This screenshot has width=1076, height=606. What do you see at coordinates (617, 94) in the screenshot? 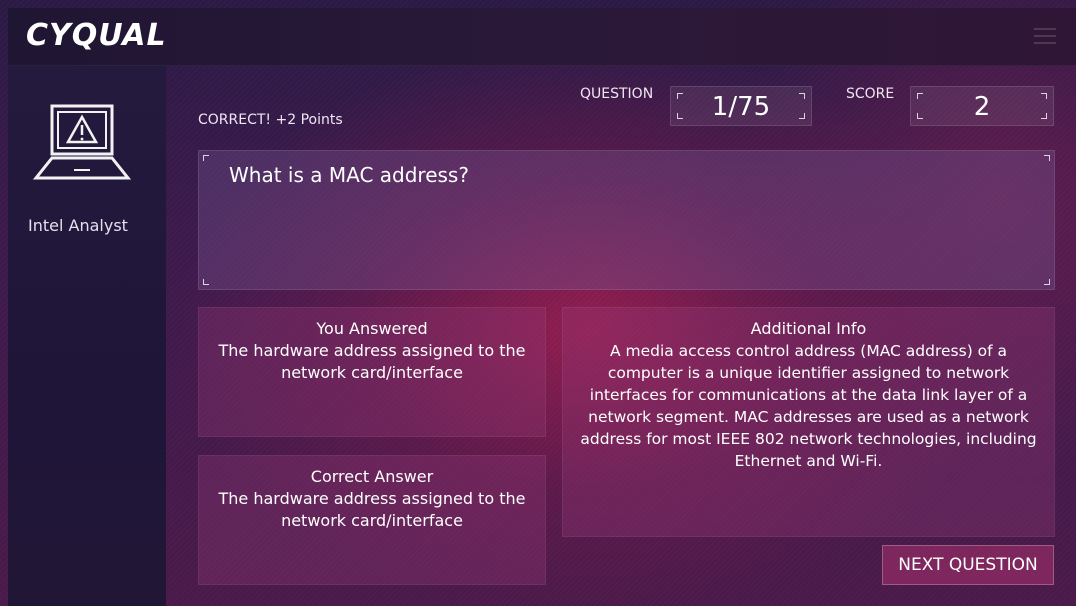
I see `question-counter-label: QUESTION` at bounding box center [617, 94].